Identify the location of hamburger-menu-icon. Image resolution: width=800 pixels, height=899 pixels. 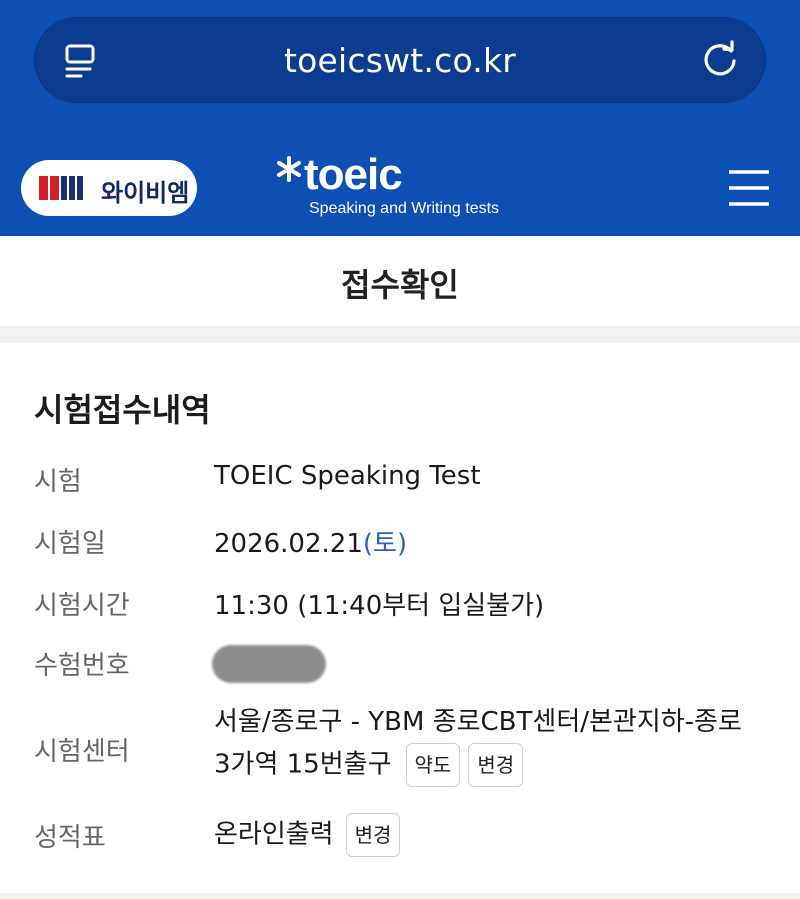
(749, 188).